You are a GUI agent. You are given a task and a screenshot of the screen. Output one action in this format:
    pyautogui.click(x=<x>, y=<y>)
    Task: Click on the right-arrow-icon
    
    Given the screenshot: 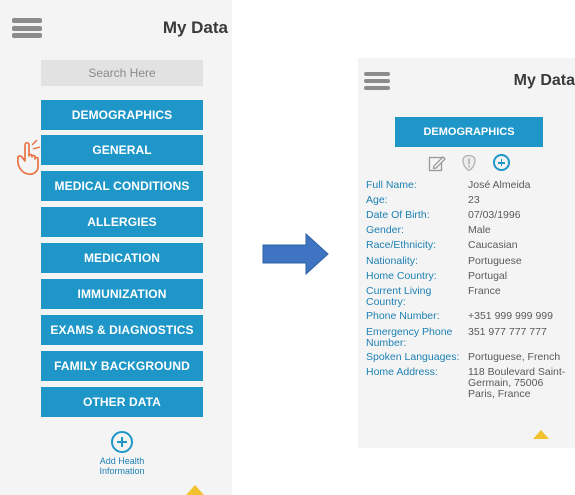 What is the action you would take?
    pyautogui.click(x=295, y=254)
    